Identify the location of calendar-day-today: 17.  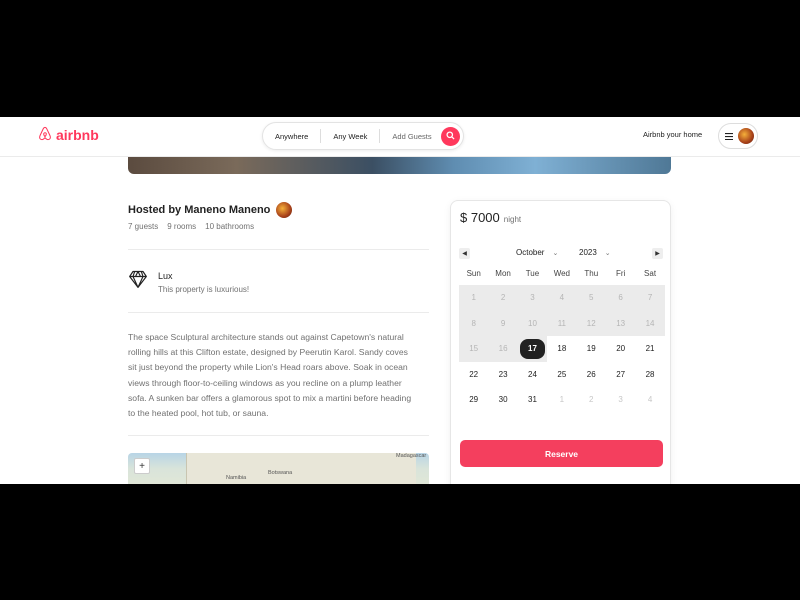
(532, 349).